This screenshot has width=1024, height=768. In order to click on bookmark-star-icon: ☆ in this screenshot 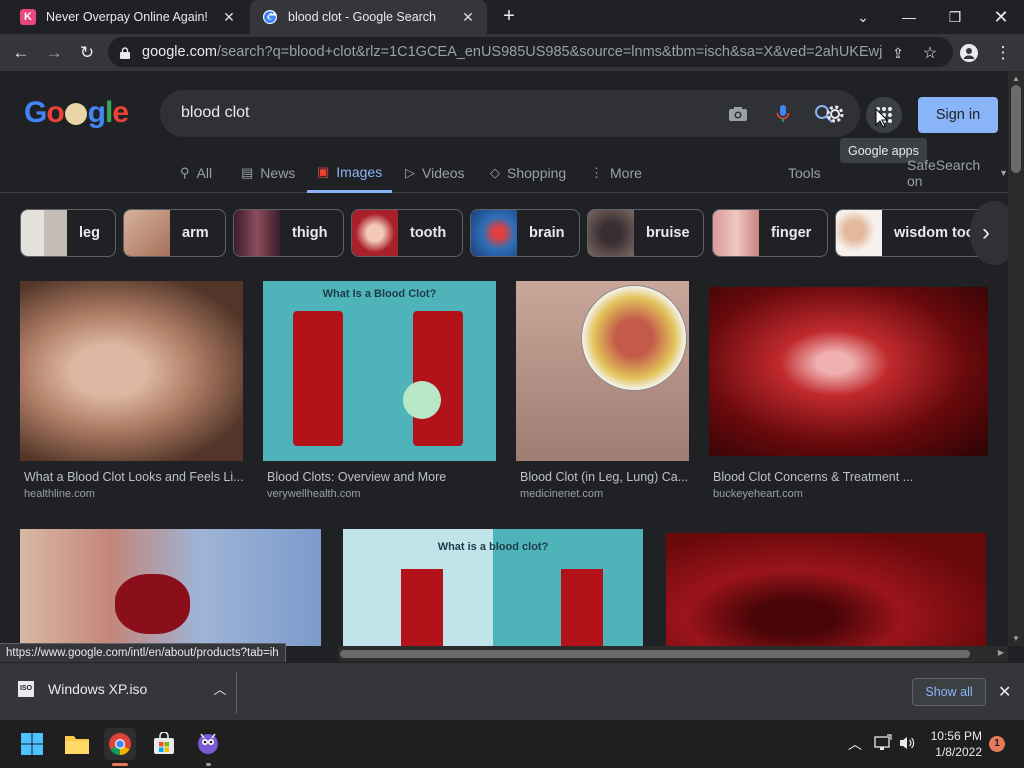, I will do `click(930, 53)`.